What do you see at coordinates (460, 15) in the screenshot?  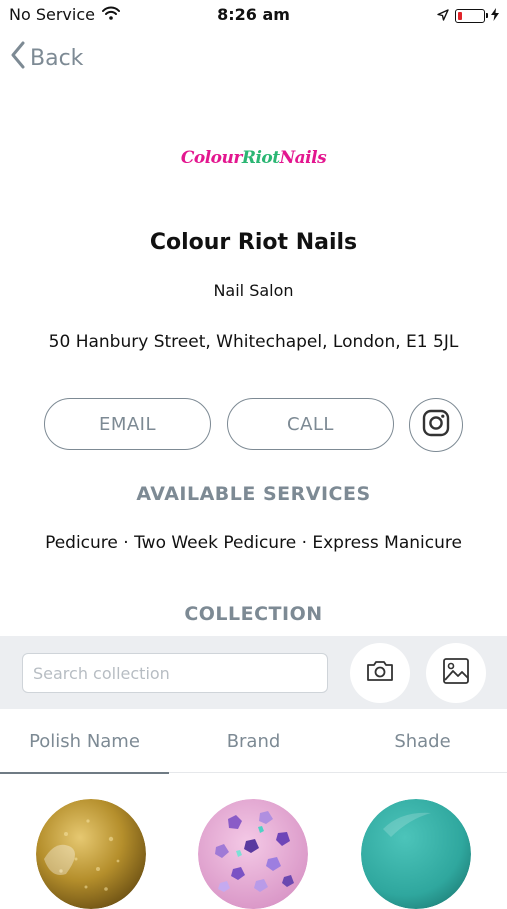 I see `battery-level` at bounding box center [460, 15].